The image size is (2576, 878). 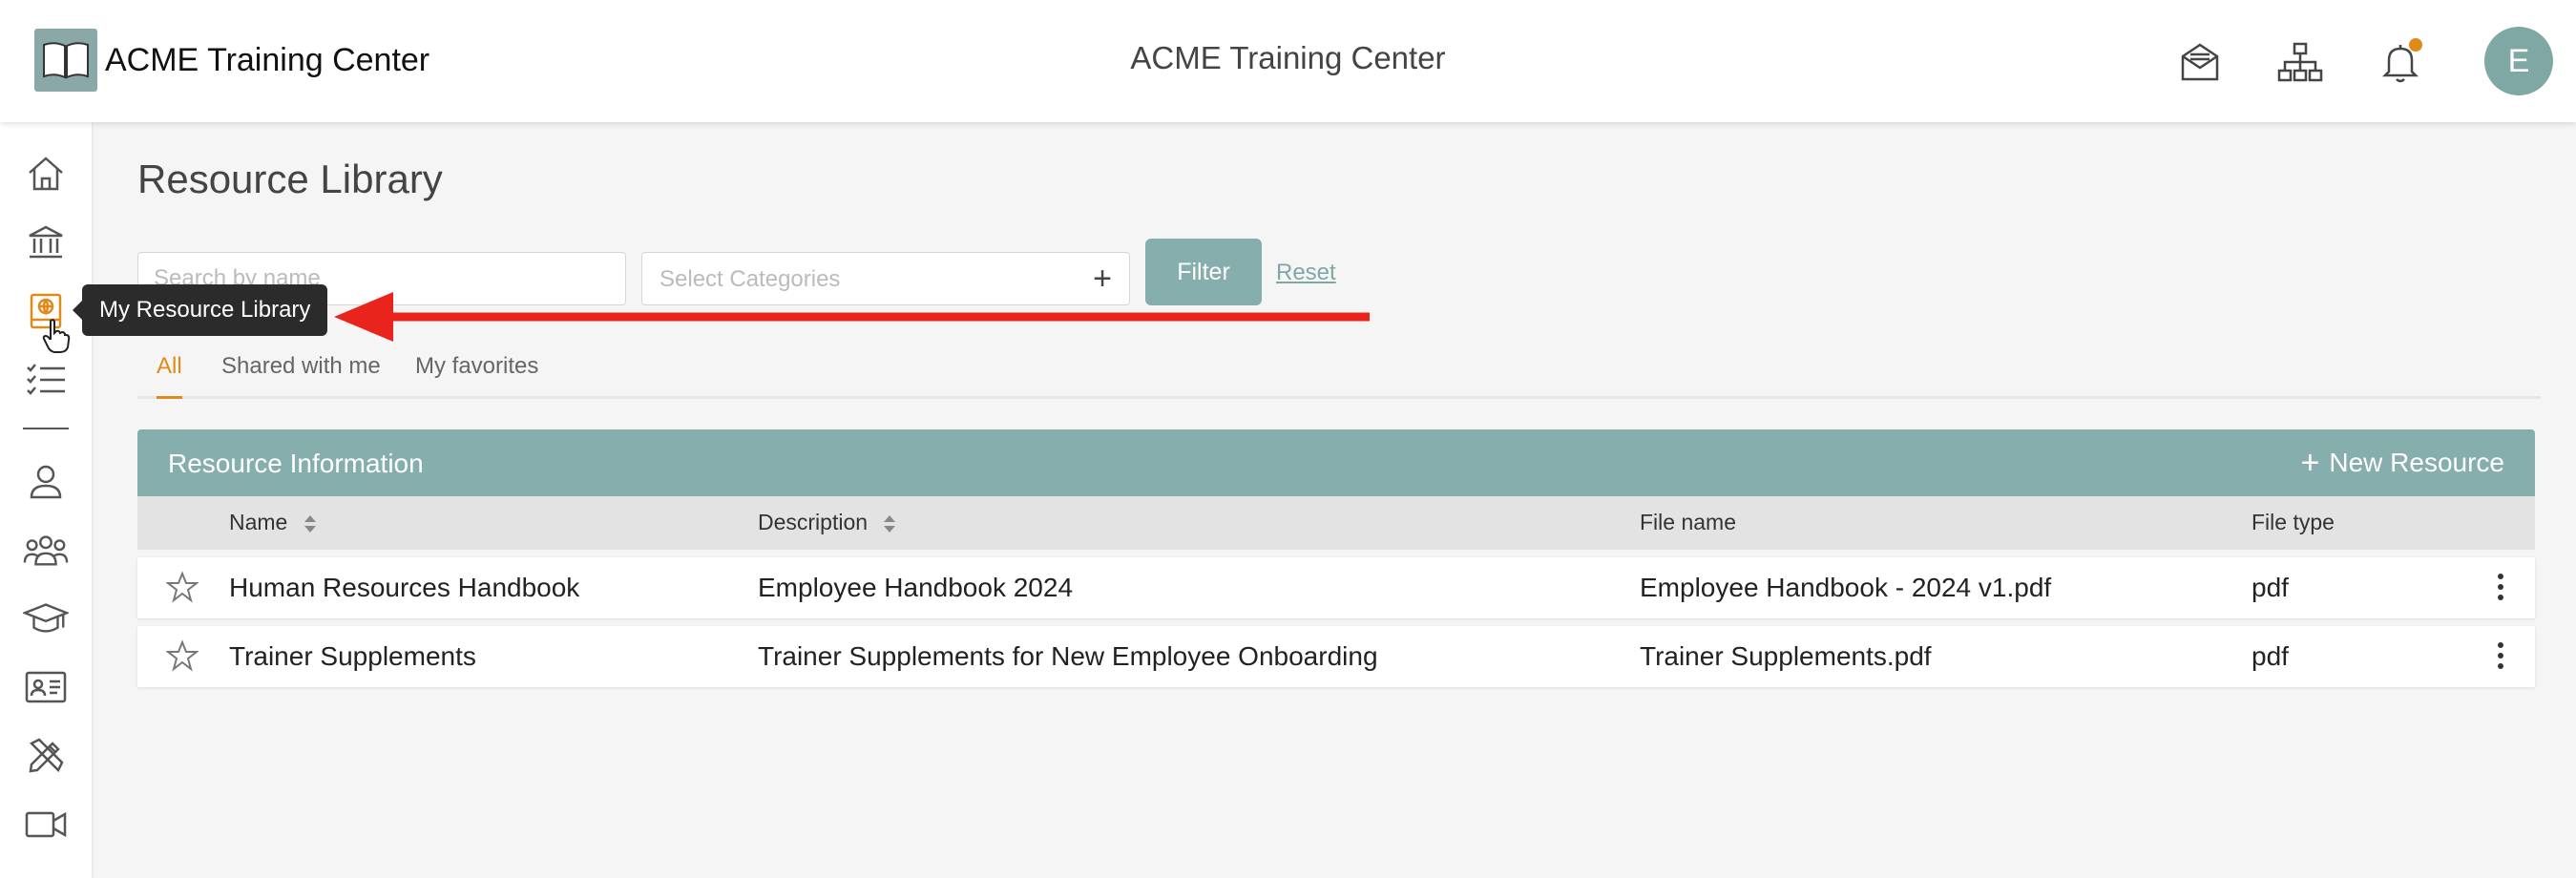 I want to click on mail-open-icon, so click(x=2200, y=62).